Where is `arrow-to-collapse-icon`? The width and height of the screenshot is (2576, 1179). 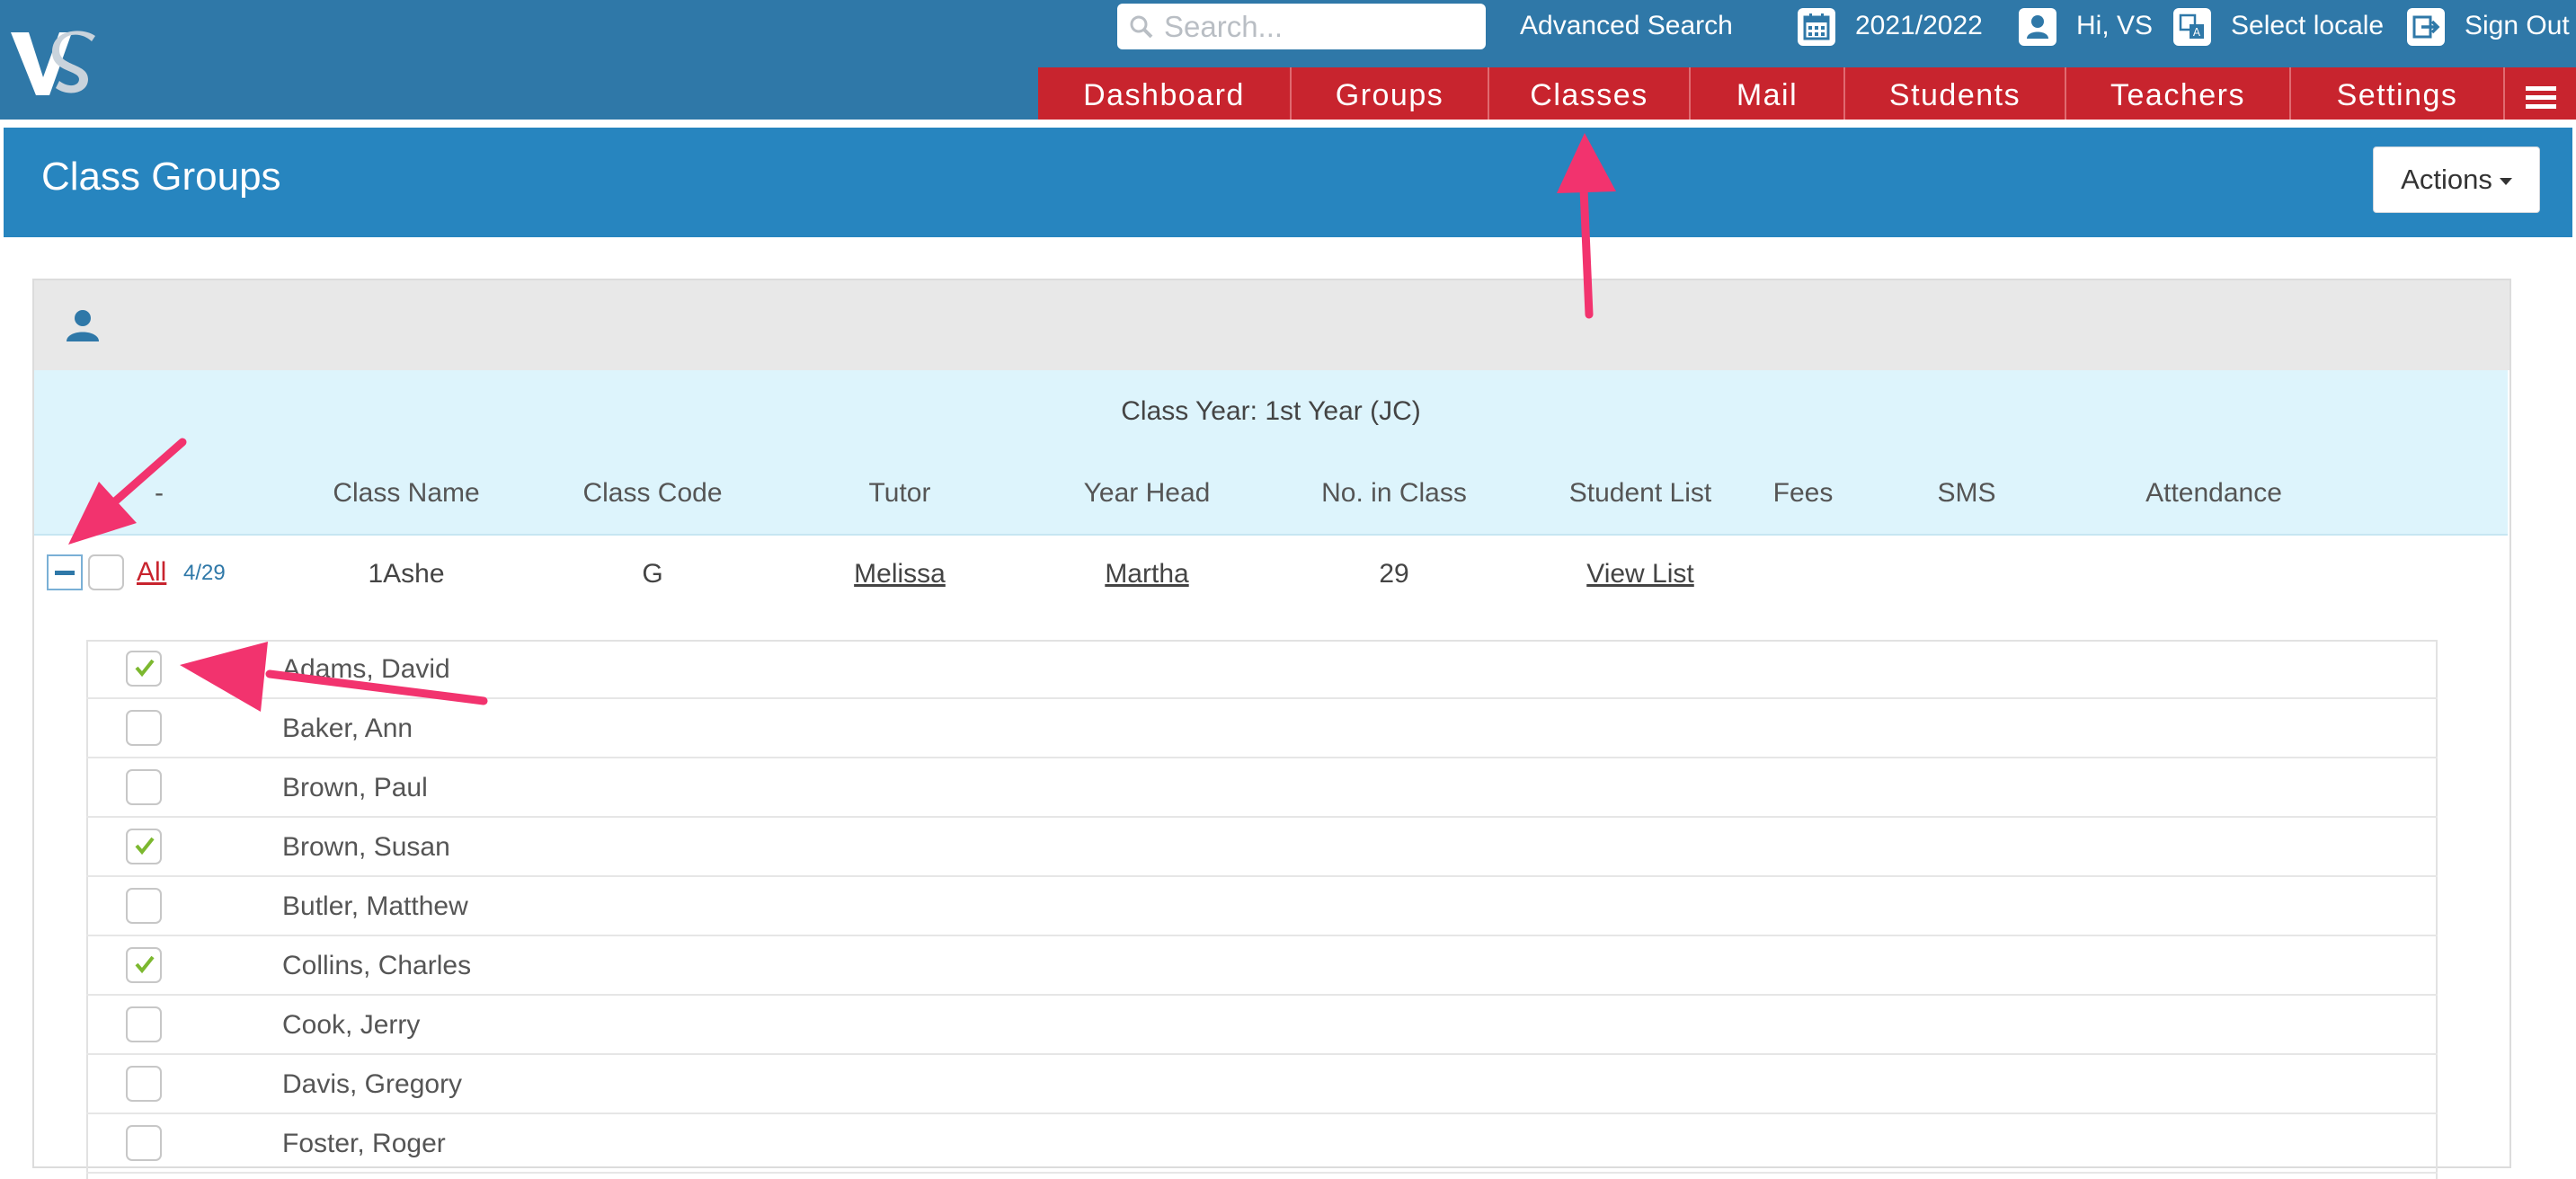 arrow-to-collapse-icon is located at coordinates (127, 492).